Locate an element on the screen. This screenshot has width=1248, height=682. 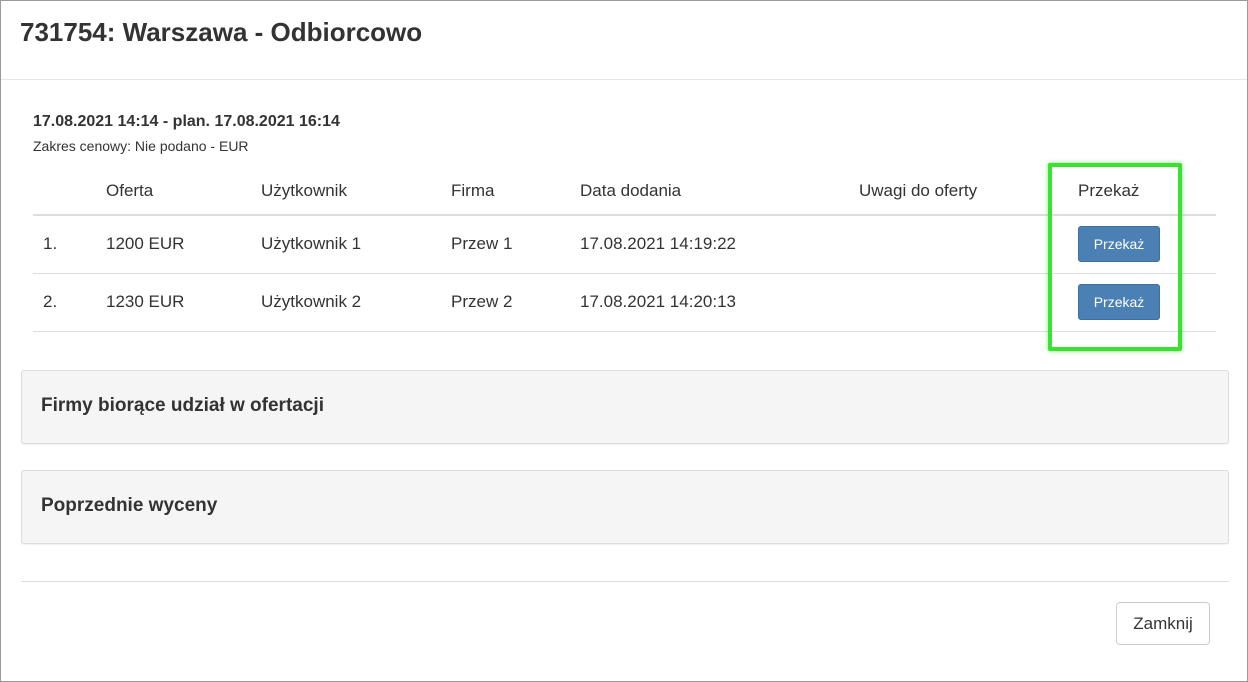
header-offer: Oferta is located at coordinates (130, 190).